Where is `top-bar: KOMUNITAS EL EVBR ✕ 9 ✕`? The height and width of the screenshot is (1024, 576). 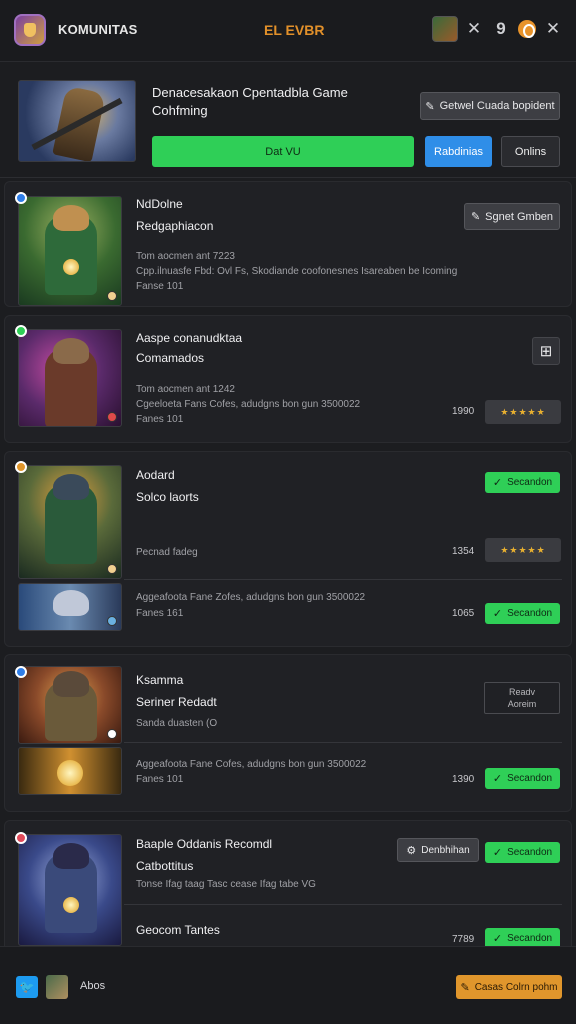
top-bar: KOMUNITAS EL EVBR ✕ 9 ✕ is located at coordinates (288, 31).